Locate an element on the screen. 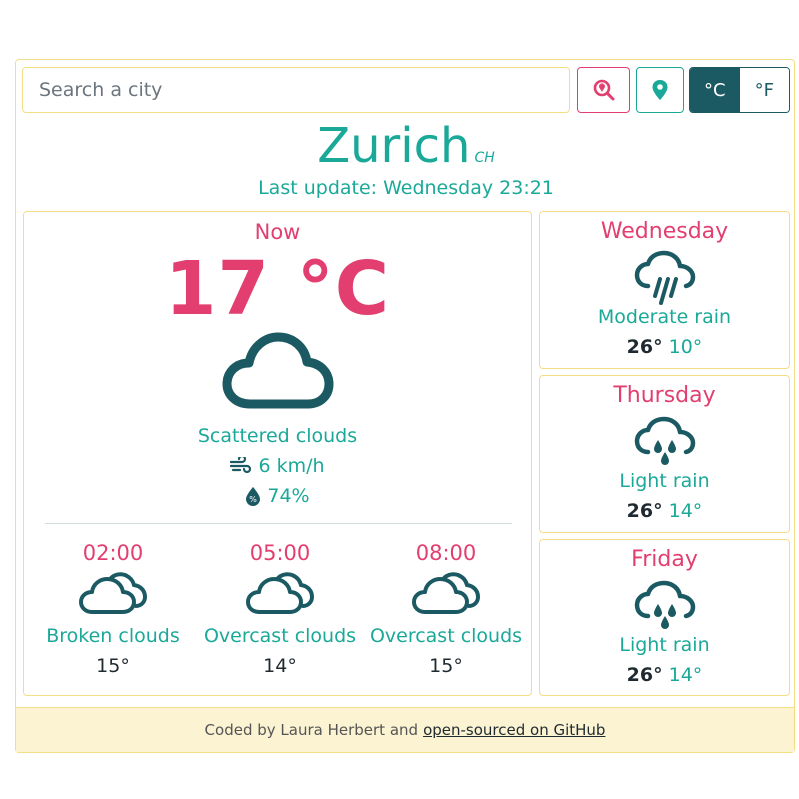  divider is located at coordinates (278, 523).